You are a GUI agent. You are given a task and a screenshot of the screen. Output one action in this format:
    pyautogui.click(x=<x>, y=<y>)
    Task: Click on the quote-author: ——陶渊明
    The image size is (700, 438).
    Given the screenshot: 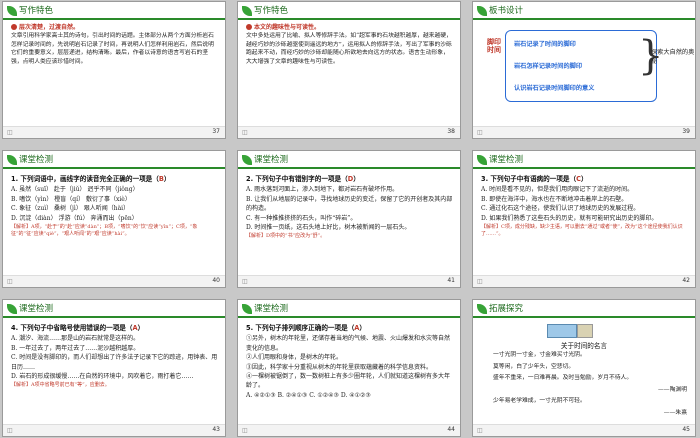 What is the action you would take?
    pyautogui.click(x=672, y=389)
    